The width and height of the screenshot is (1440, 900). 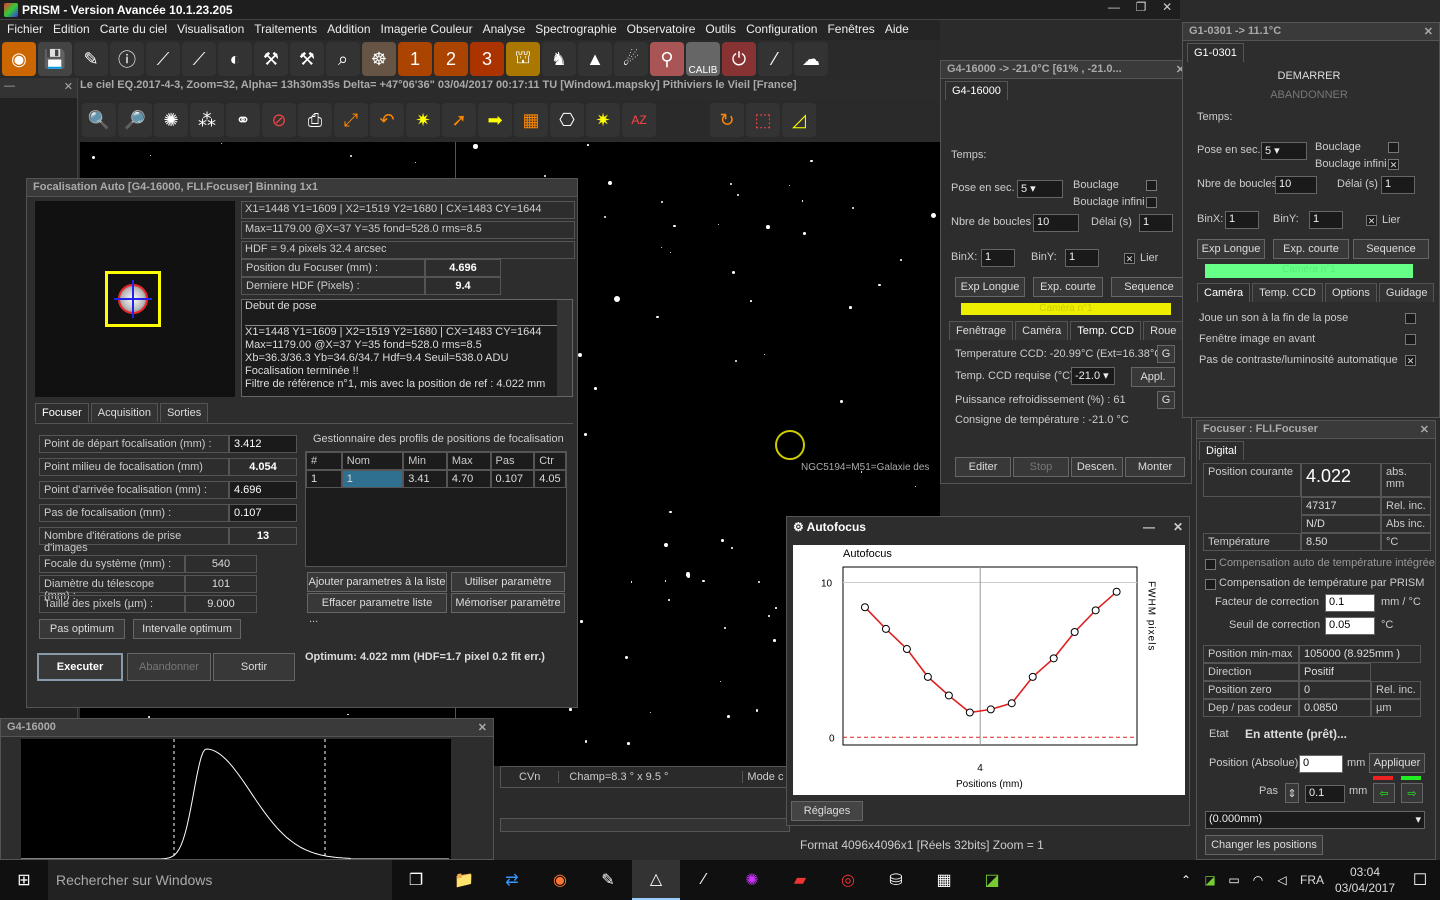 What do you see at coordinates (1326, 220) in the screenshot?
I see `g1-biny-spin: 1` at bounding box center [1326, 220].